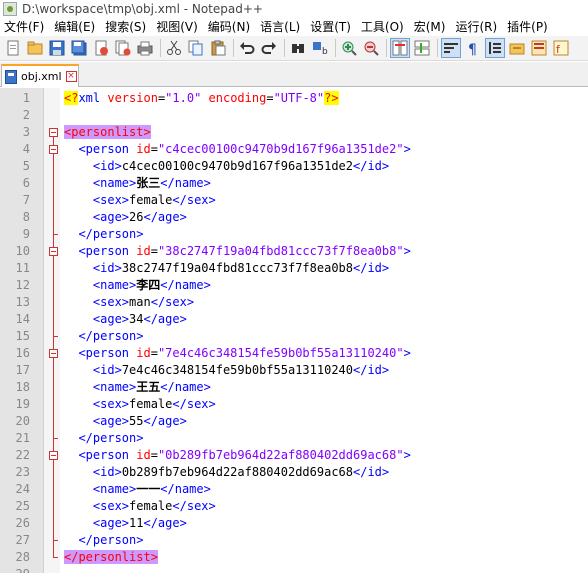 The image size is (588, 573). Describe the element at coordinates (26, 200) in the screenshot. I see `line-number: 7` at that location.